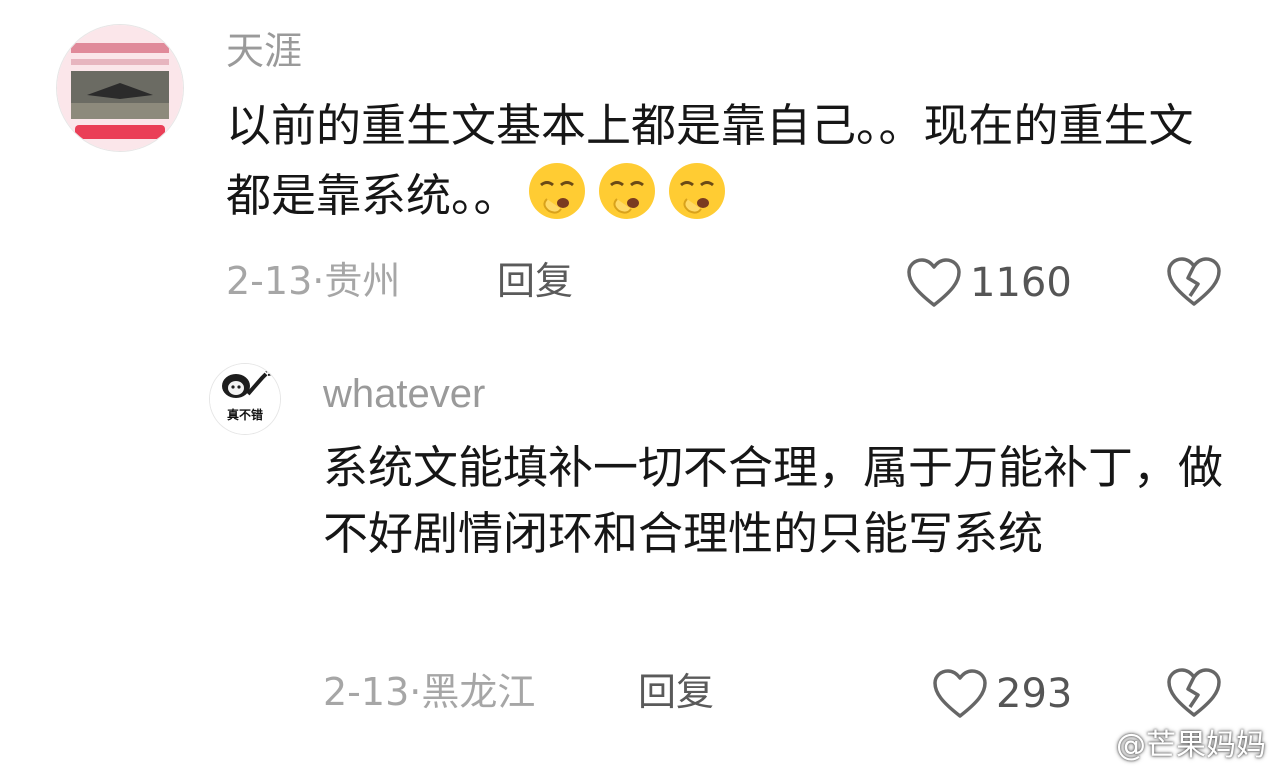 The image size is (1280, 771). Describe the element at coordinates (1021, 283) in the screenshot. I see `like-count: 1160` at that location.